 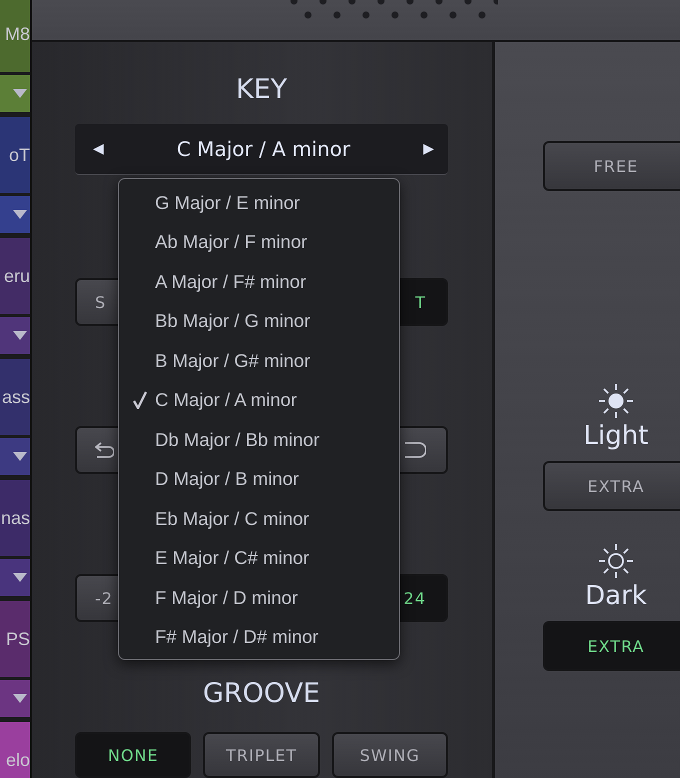 I want to click on track-name: eru, so click(x=15, y=276).